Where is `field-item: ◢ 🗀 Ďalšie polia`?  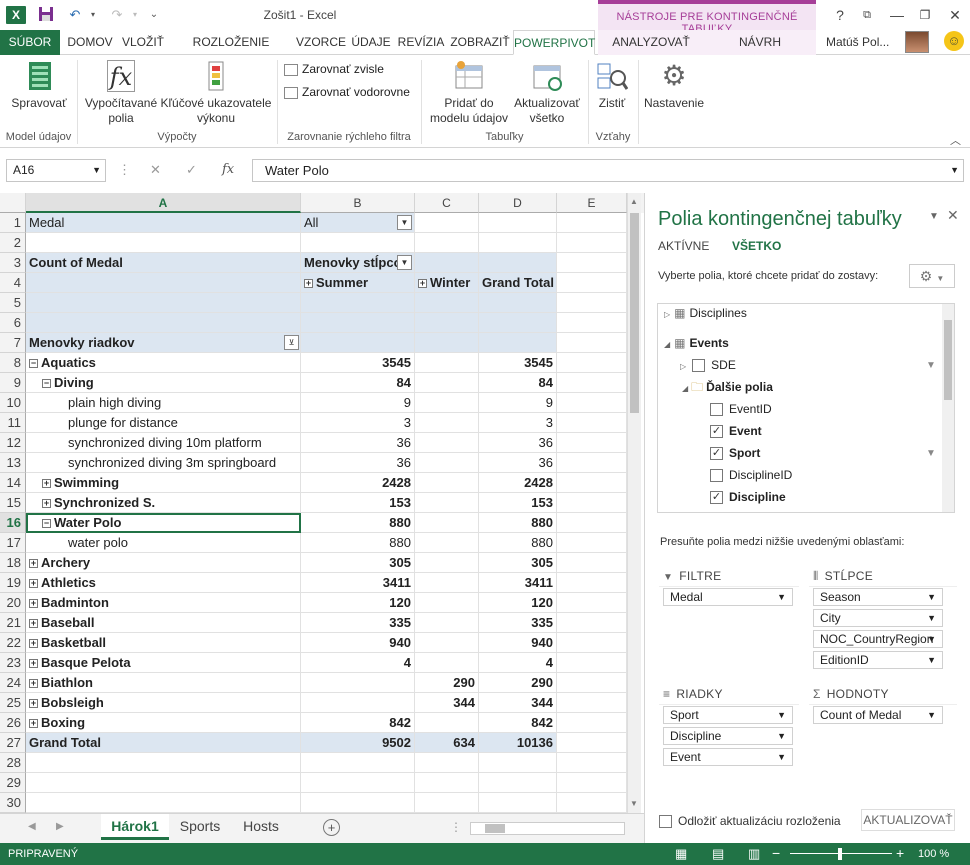 field-item: ◢ 🗀 Ďalšie polia is located at coordinates (727, 387).